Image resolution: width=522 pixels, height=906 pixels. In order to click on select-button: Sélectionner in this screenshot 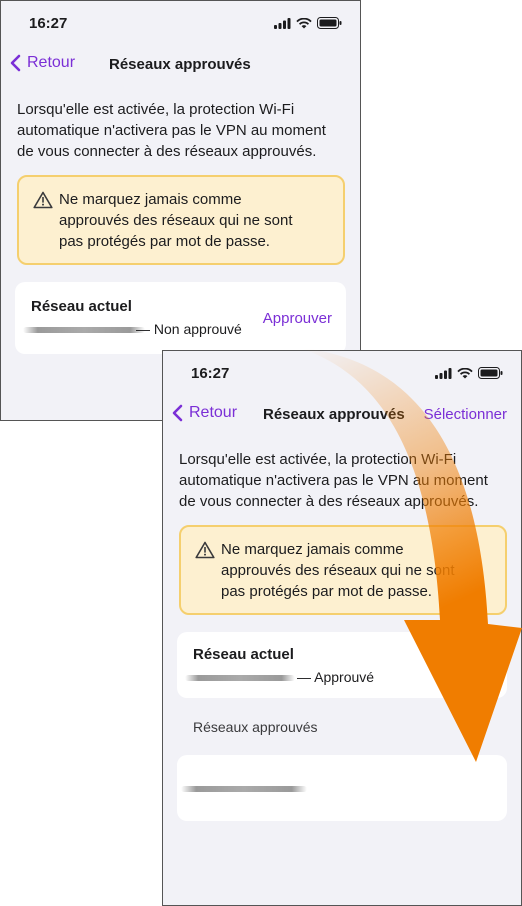, I will do `click(465, 414)`.